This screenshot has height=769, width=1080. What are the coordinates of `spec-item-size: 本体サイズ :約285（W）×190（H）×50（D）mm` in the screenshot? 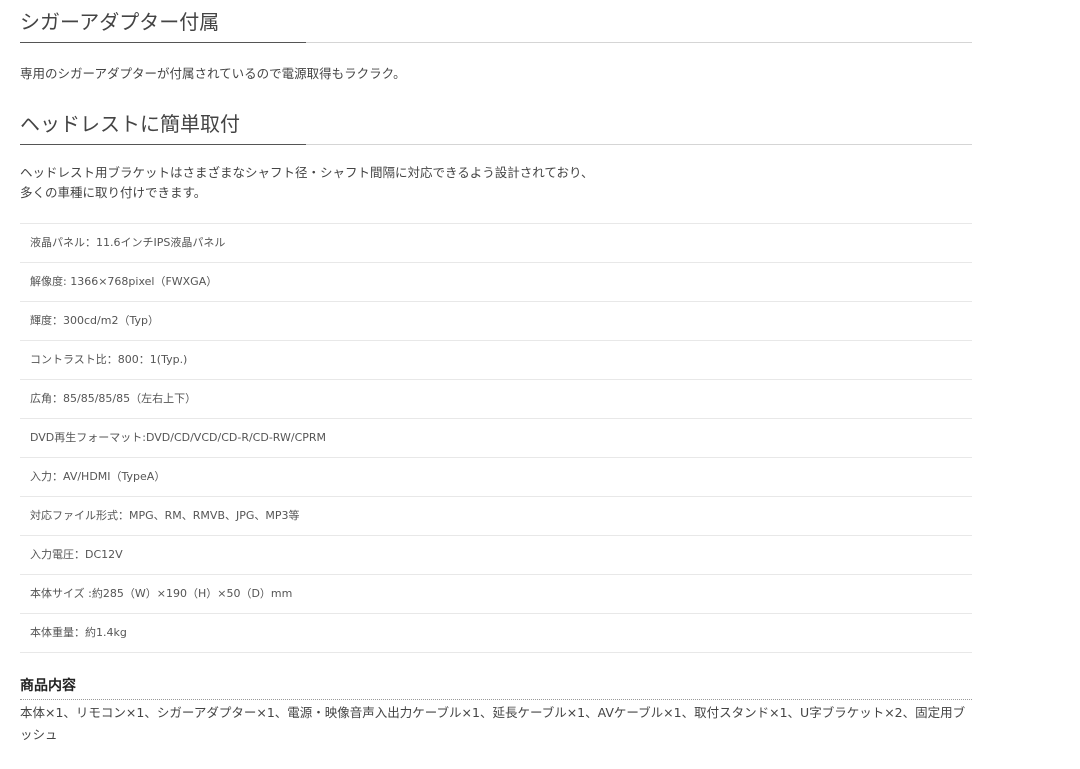 It's located at (496, 594).